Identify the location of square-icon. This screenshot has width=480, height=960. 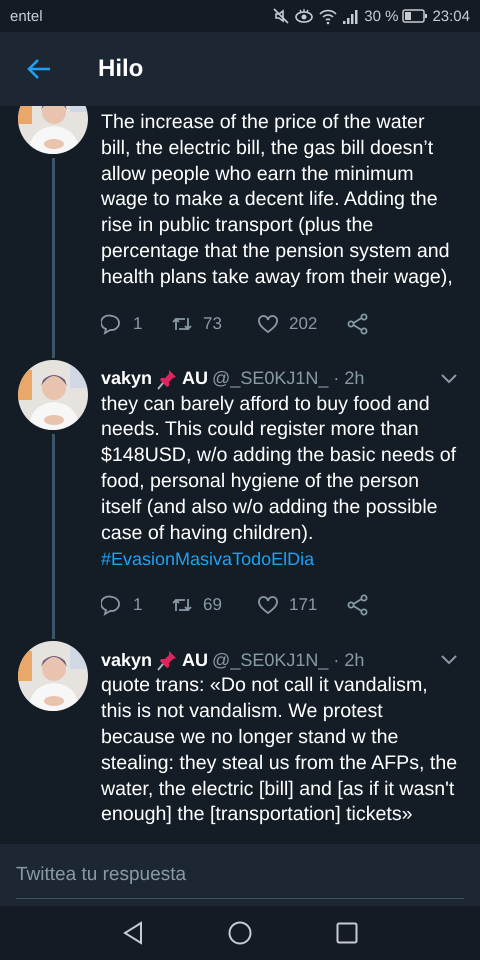
(347, 933).